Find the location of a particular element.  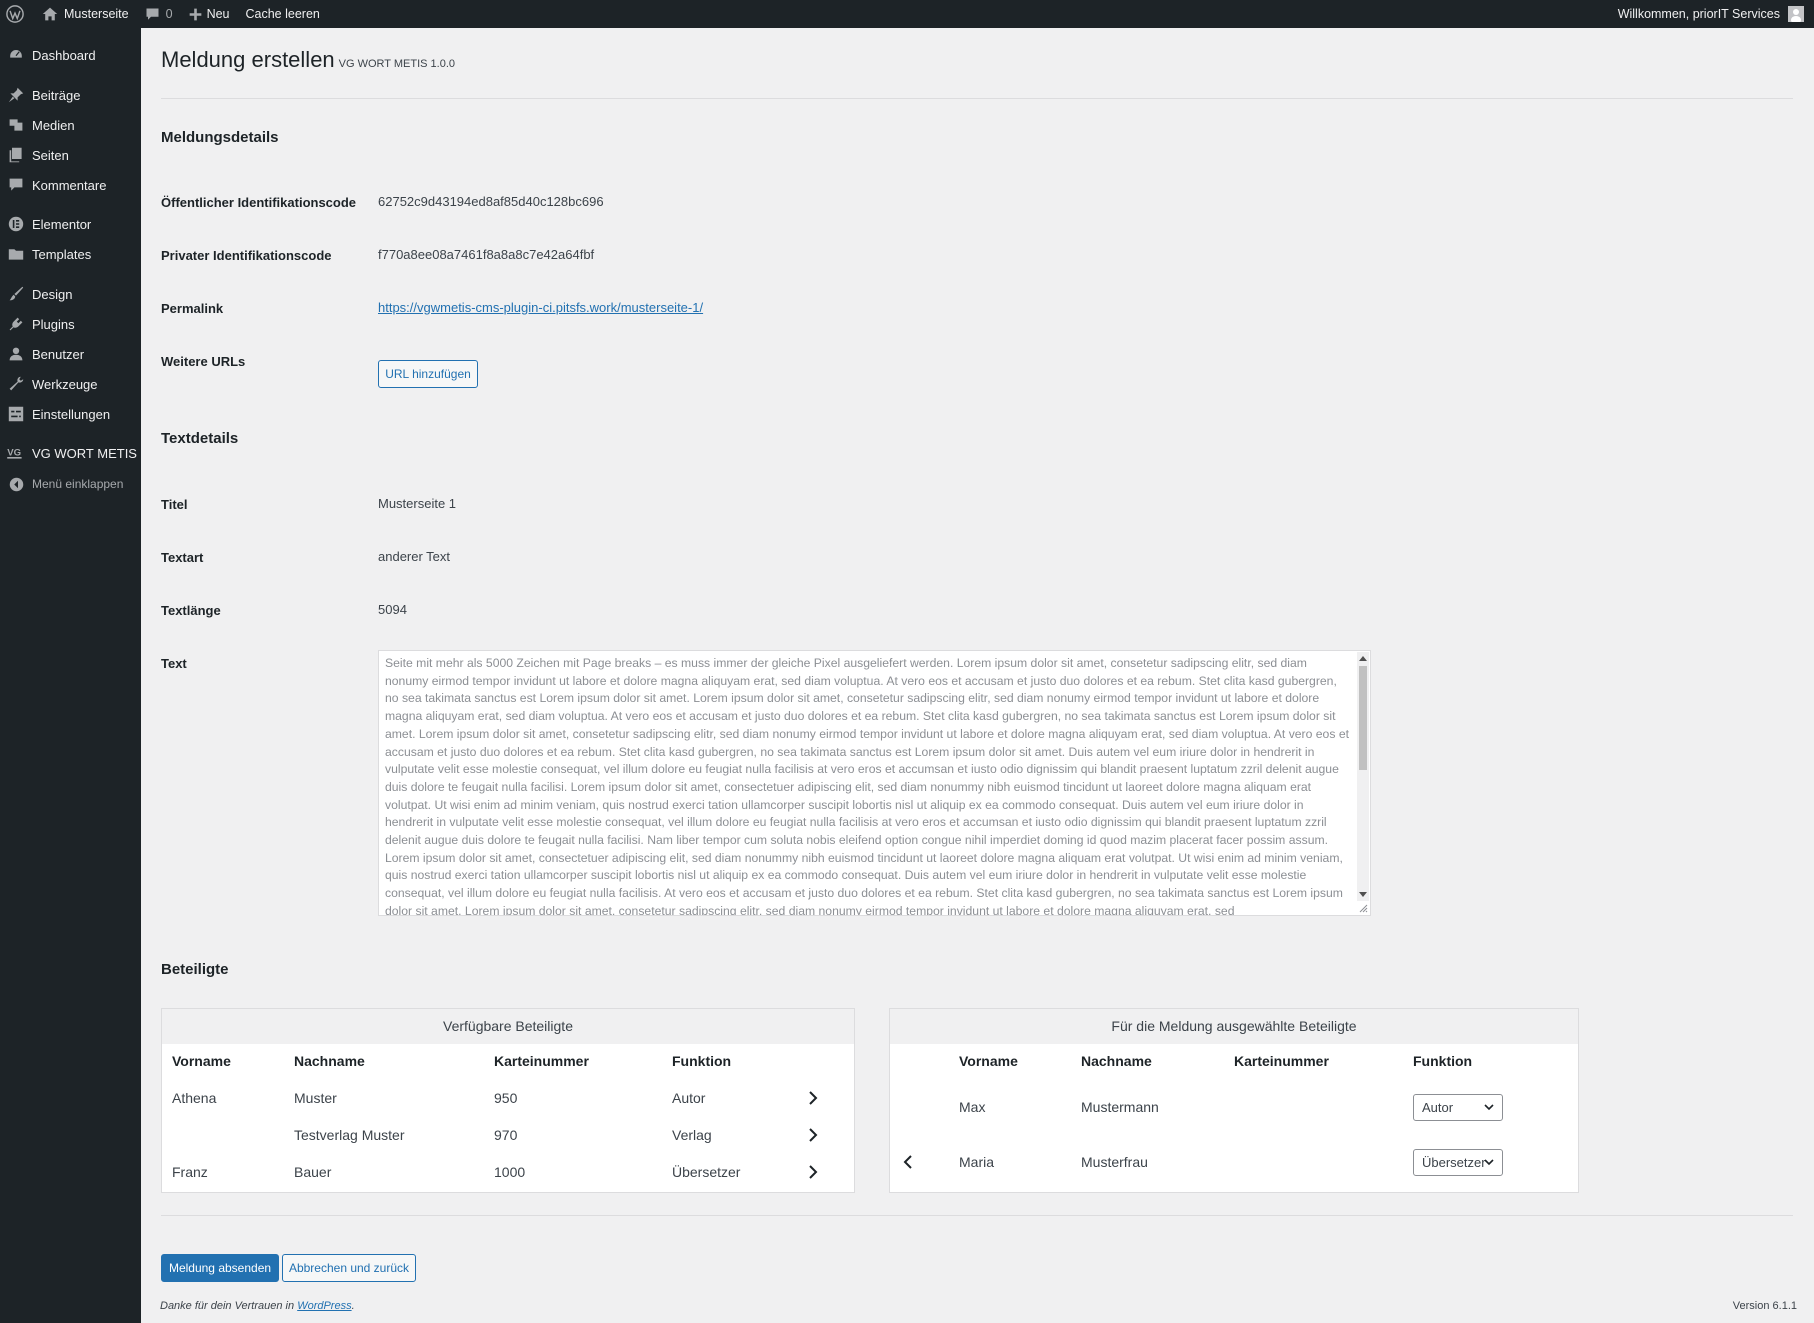

sidebar-item-design: Design is located at coordinates (70, 294).